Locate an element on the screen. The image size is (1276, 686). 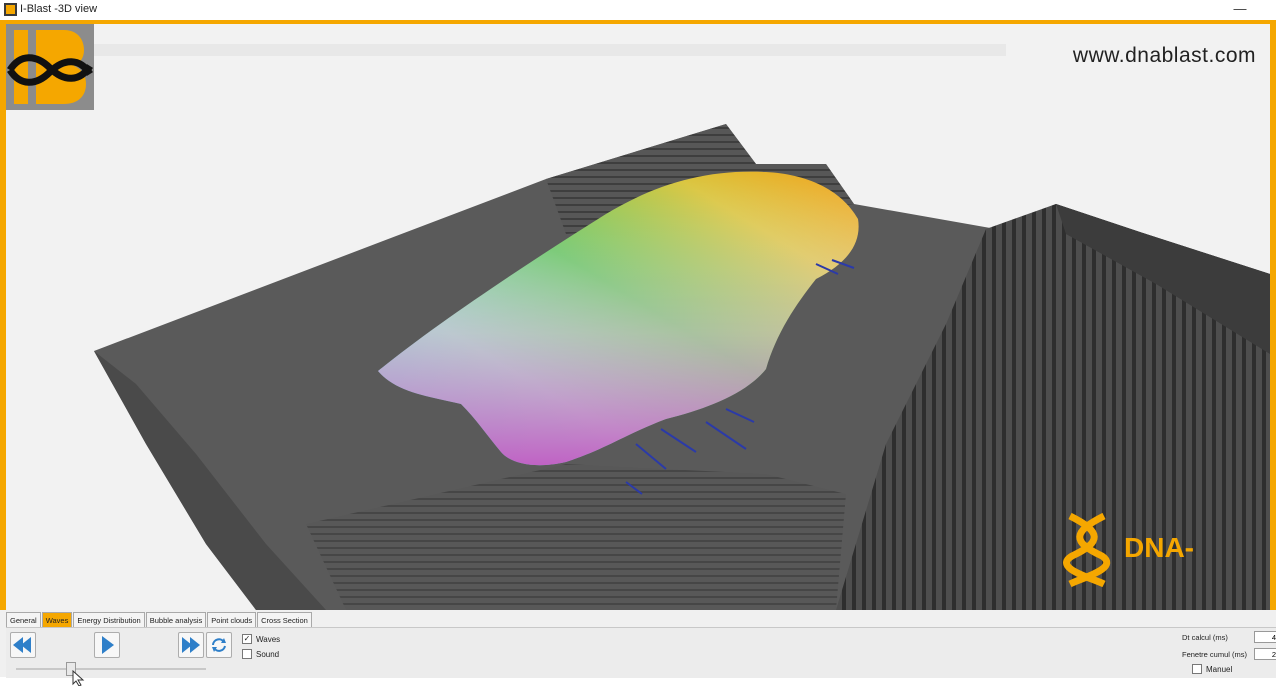
app-icon is located at coordinates (10, 9).